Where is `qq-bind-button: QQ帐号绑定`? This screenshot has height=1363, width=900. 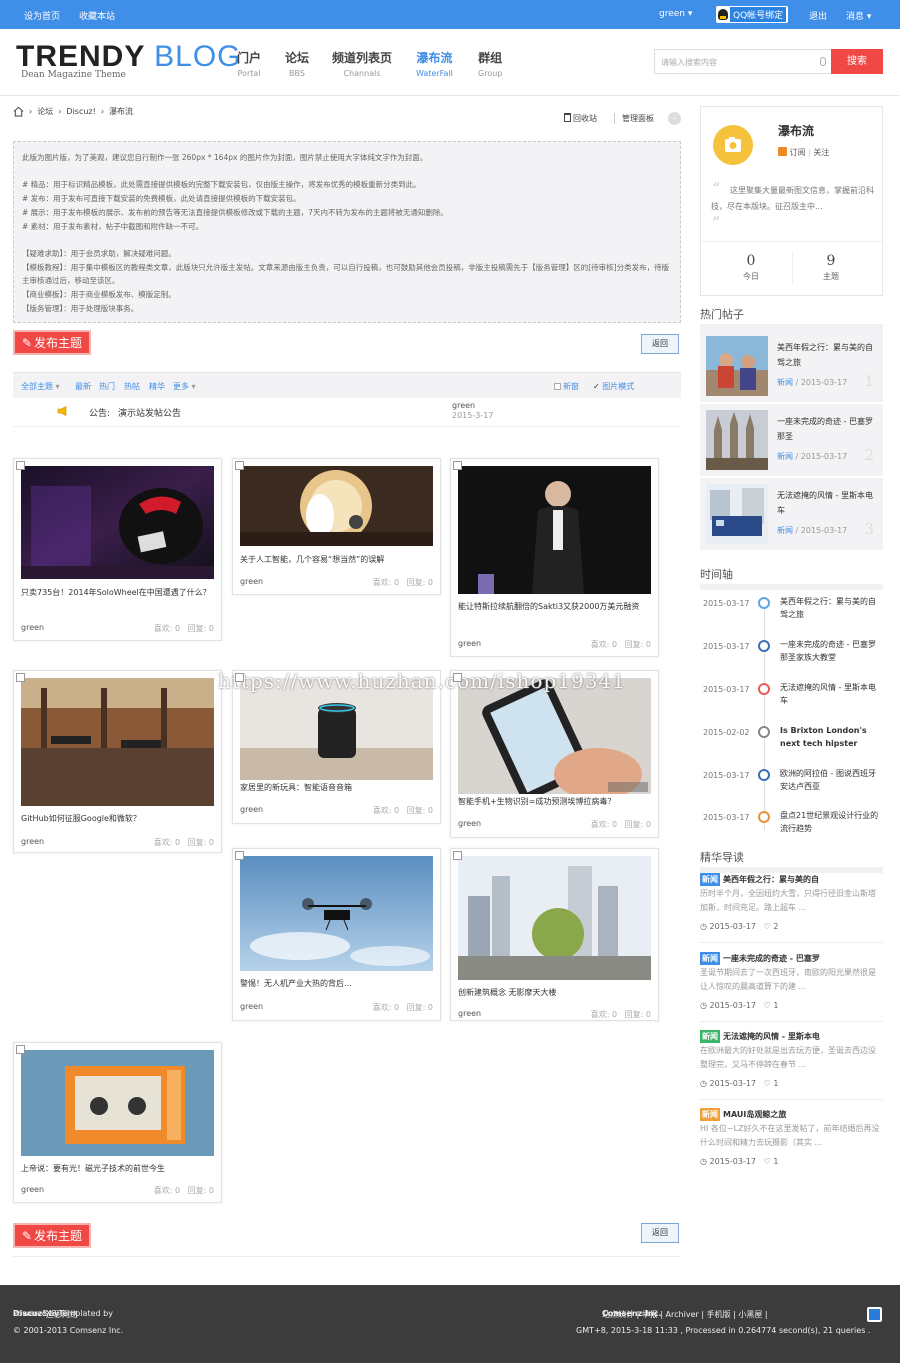 qq-bind-button: QQ帐号绑定 is located at coordinates (752, 14).